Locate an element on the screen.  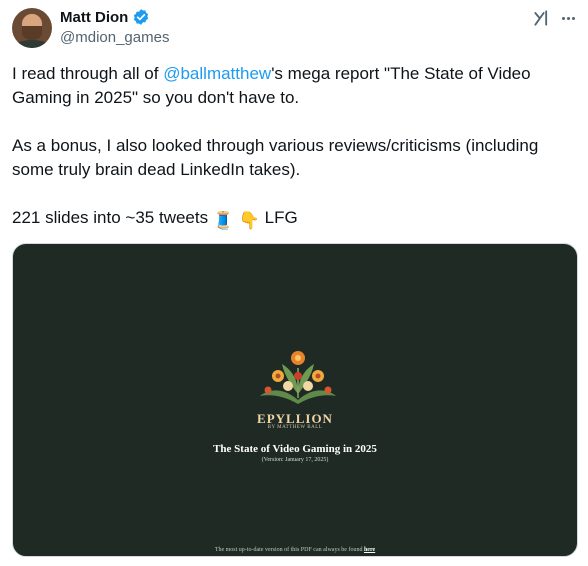
pointing-down-emoji-icon: 👇 is located at coordinates (249, 220).